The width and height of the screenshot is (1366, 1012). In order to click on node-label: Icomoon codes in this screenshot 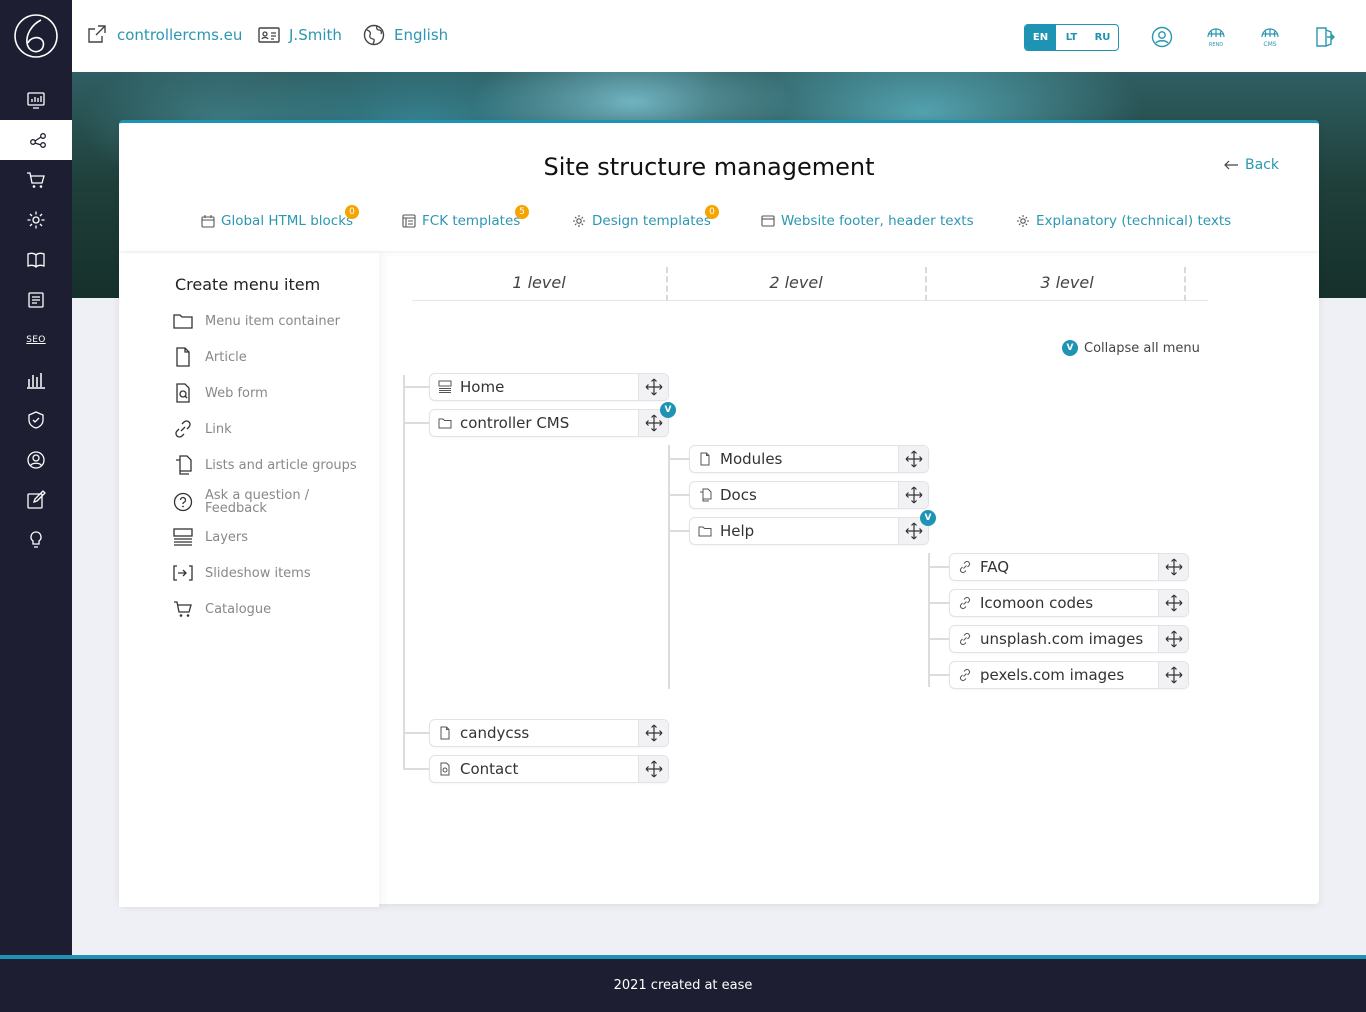, I will do `click(1069, 603)`.